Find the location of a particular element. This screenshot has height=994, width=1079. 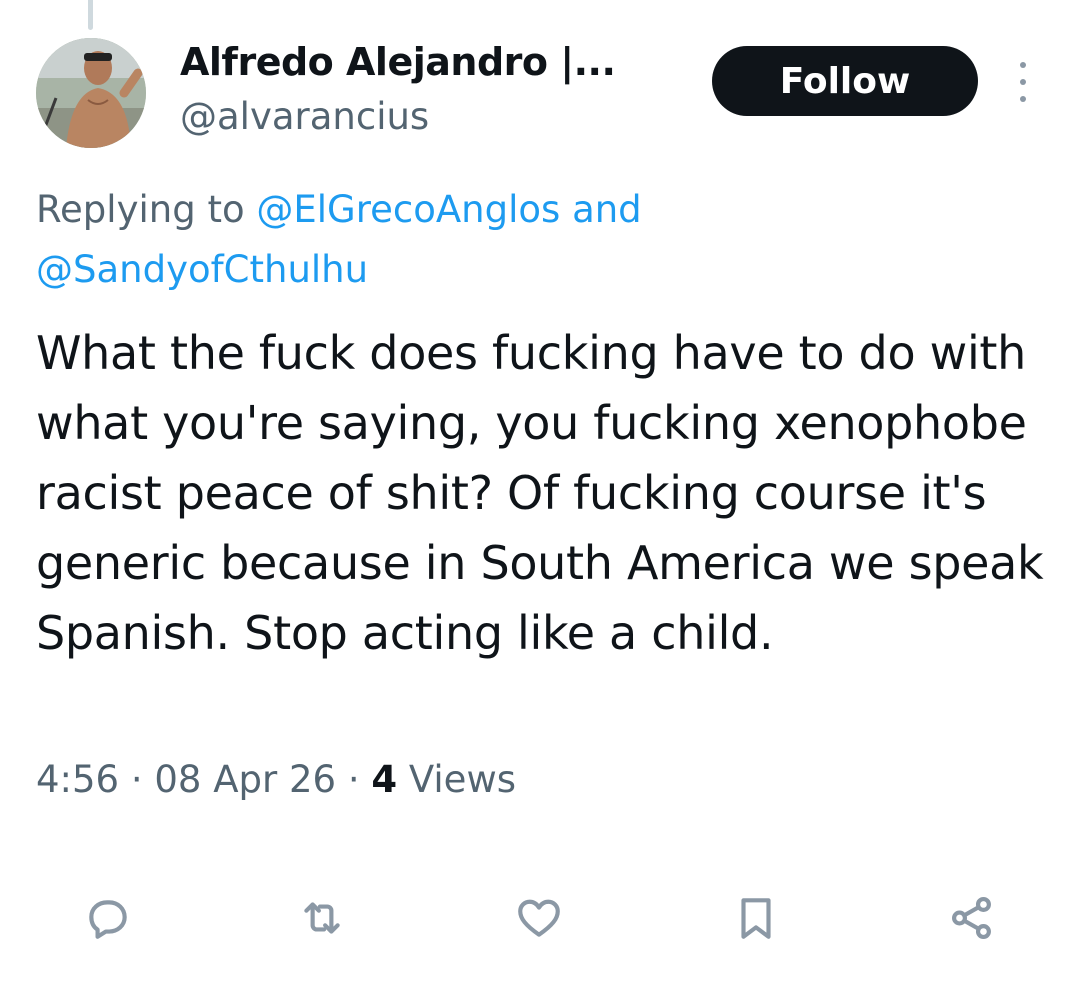

retweet-icon is located at coordinates (322, 918).